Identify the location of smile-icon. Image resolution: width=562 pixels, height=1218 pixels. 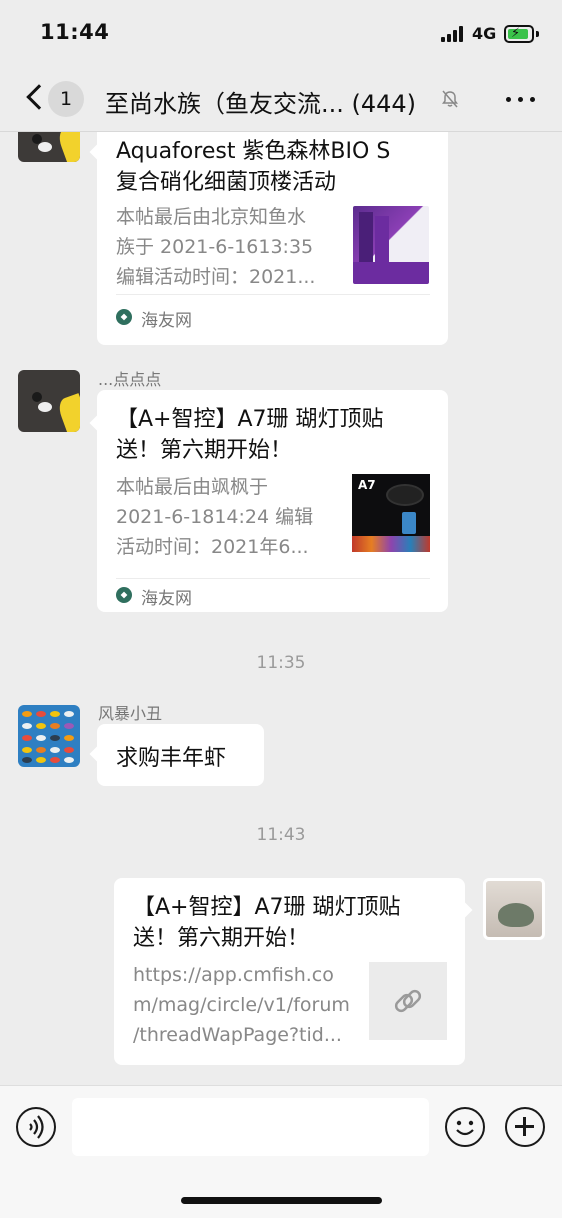
(465, 1127).